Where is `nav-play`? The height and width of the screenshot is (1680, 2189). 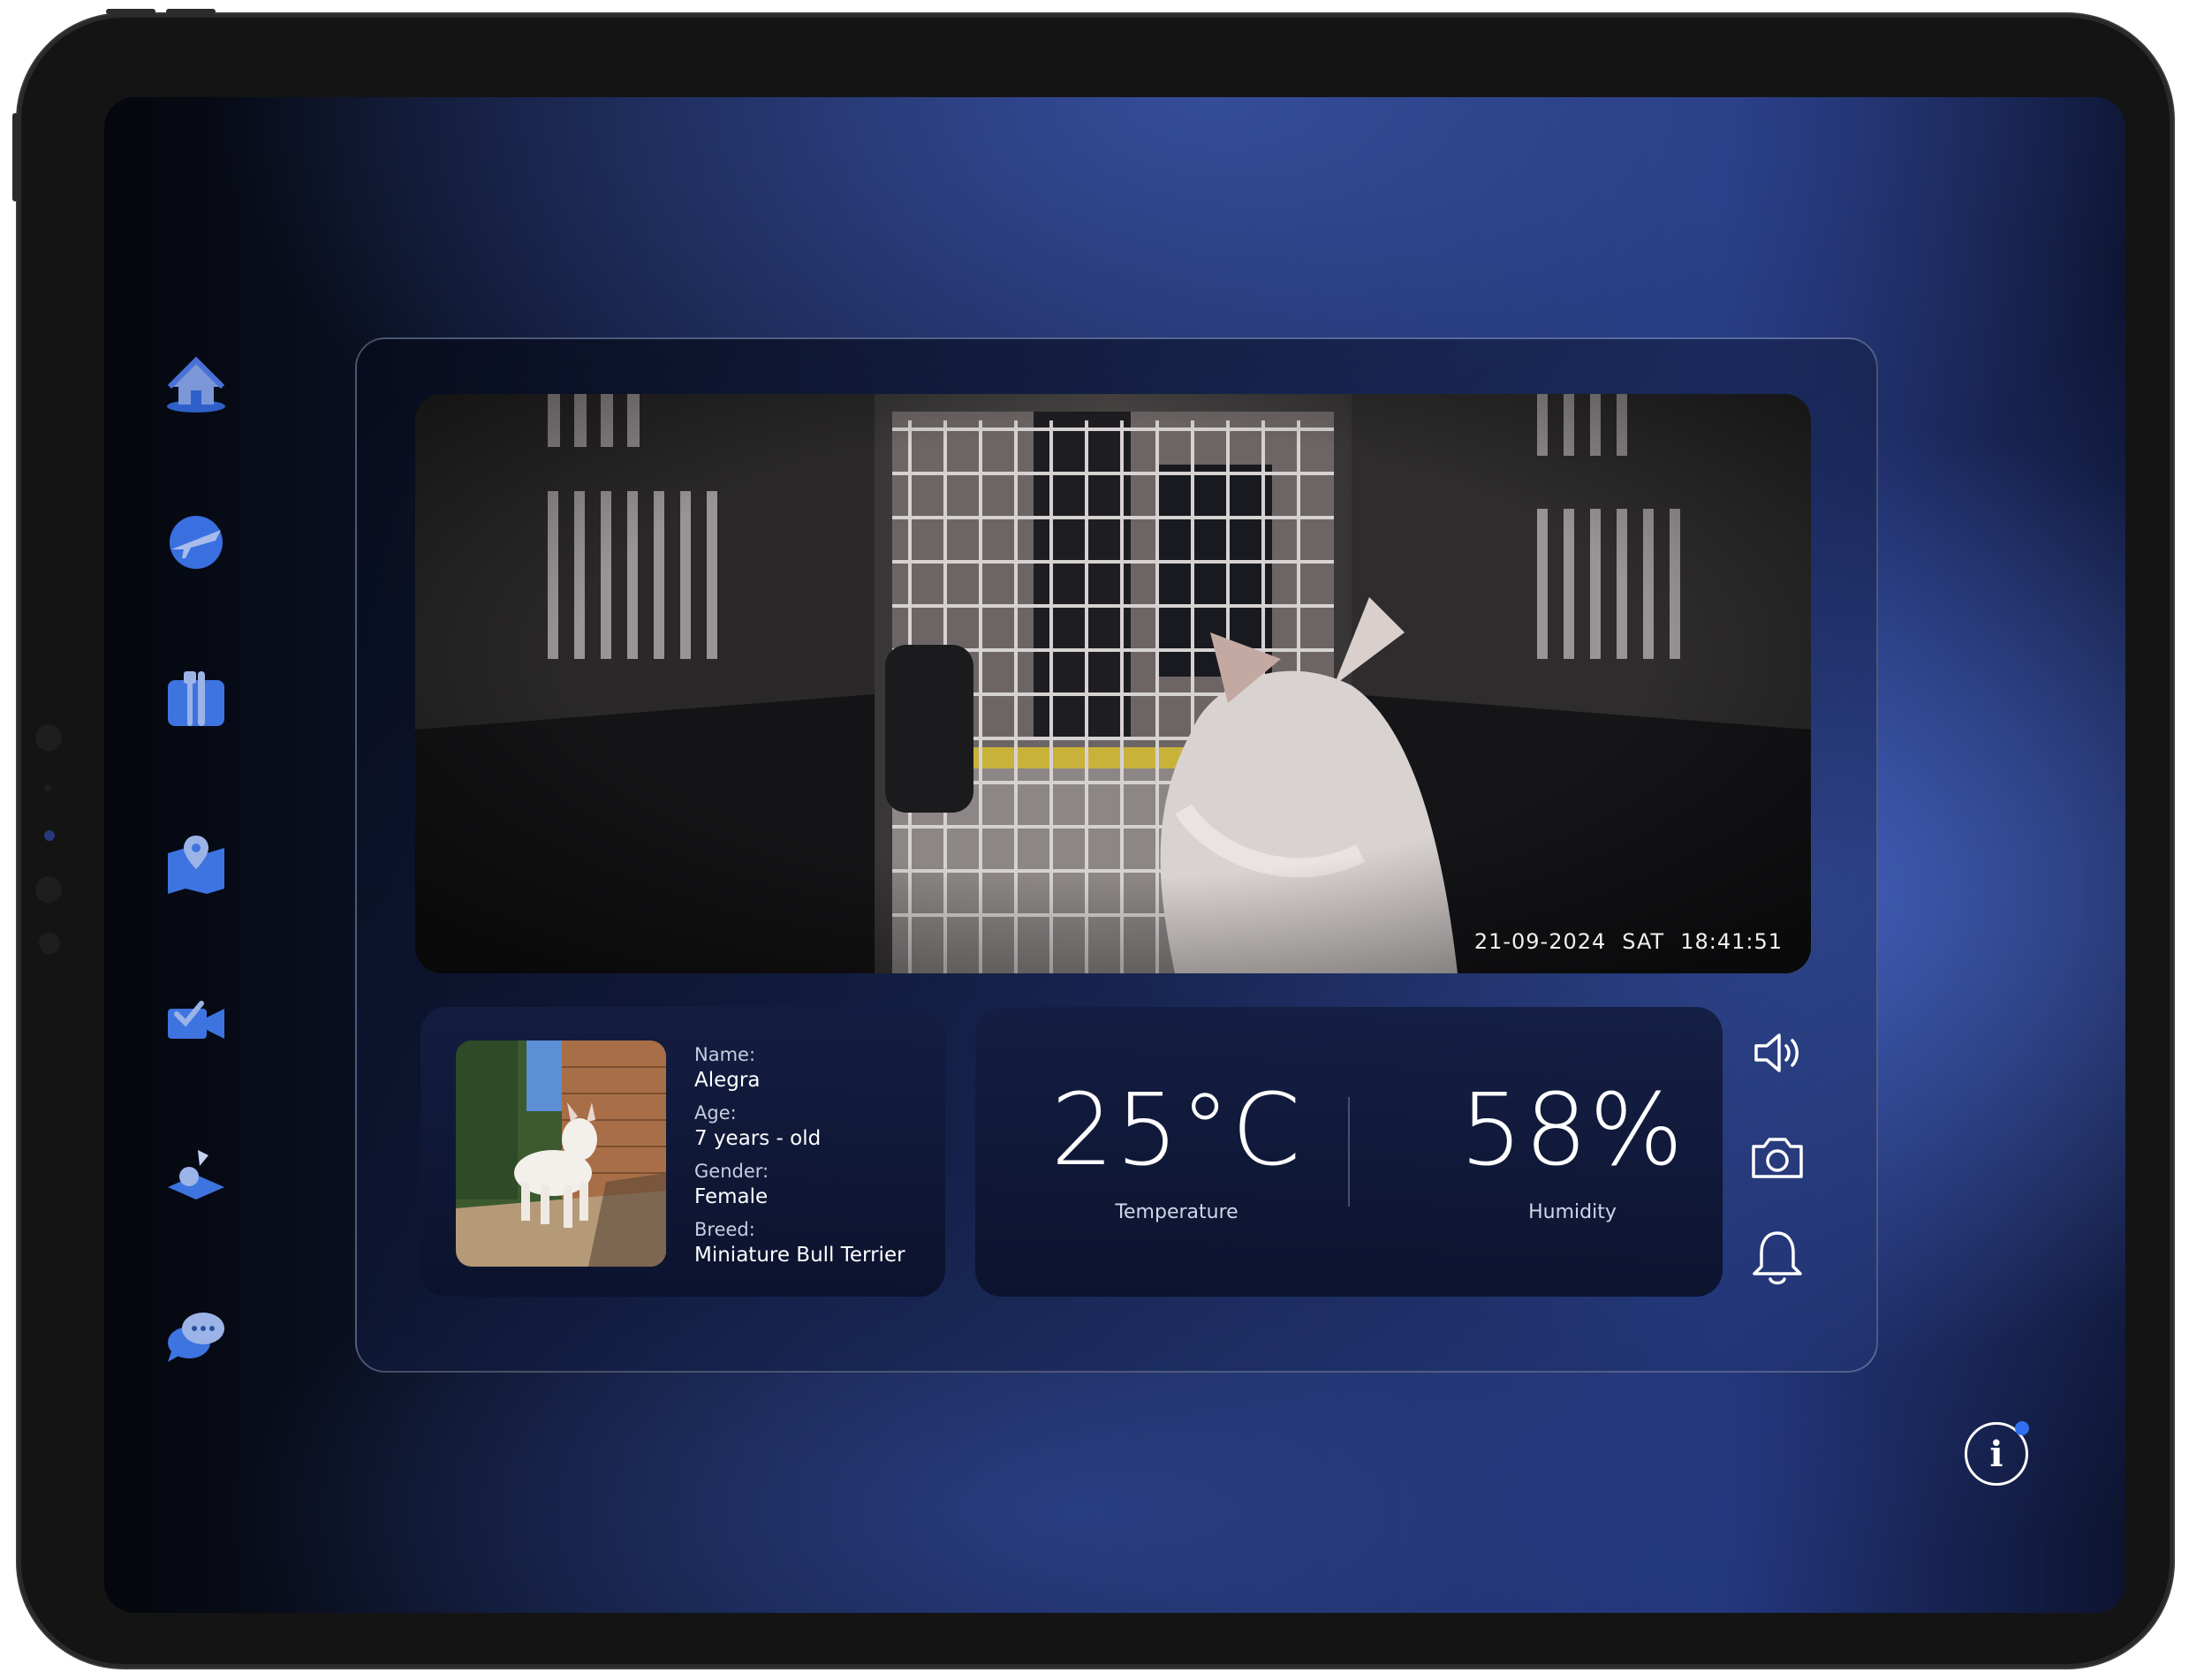
nav-play is located at coordinates (196, 1176).